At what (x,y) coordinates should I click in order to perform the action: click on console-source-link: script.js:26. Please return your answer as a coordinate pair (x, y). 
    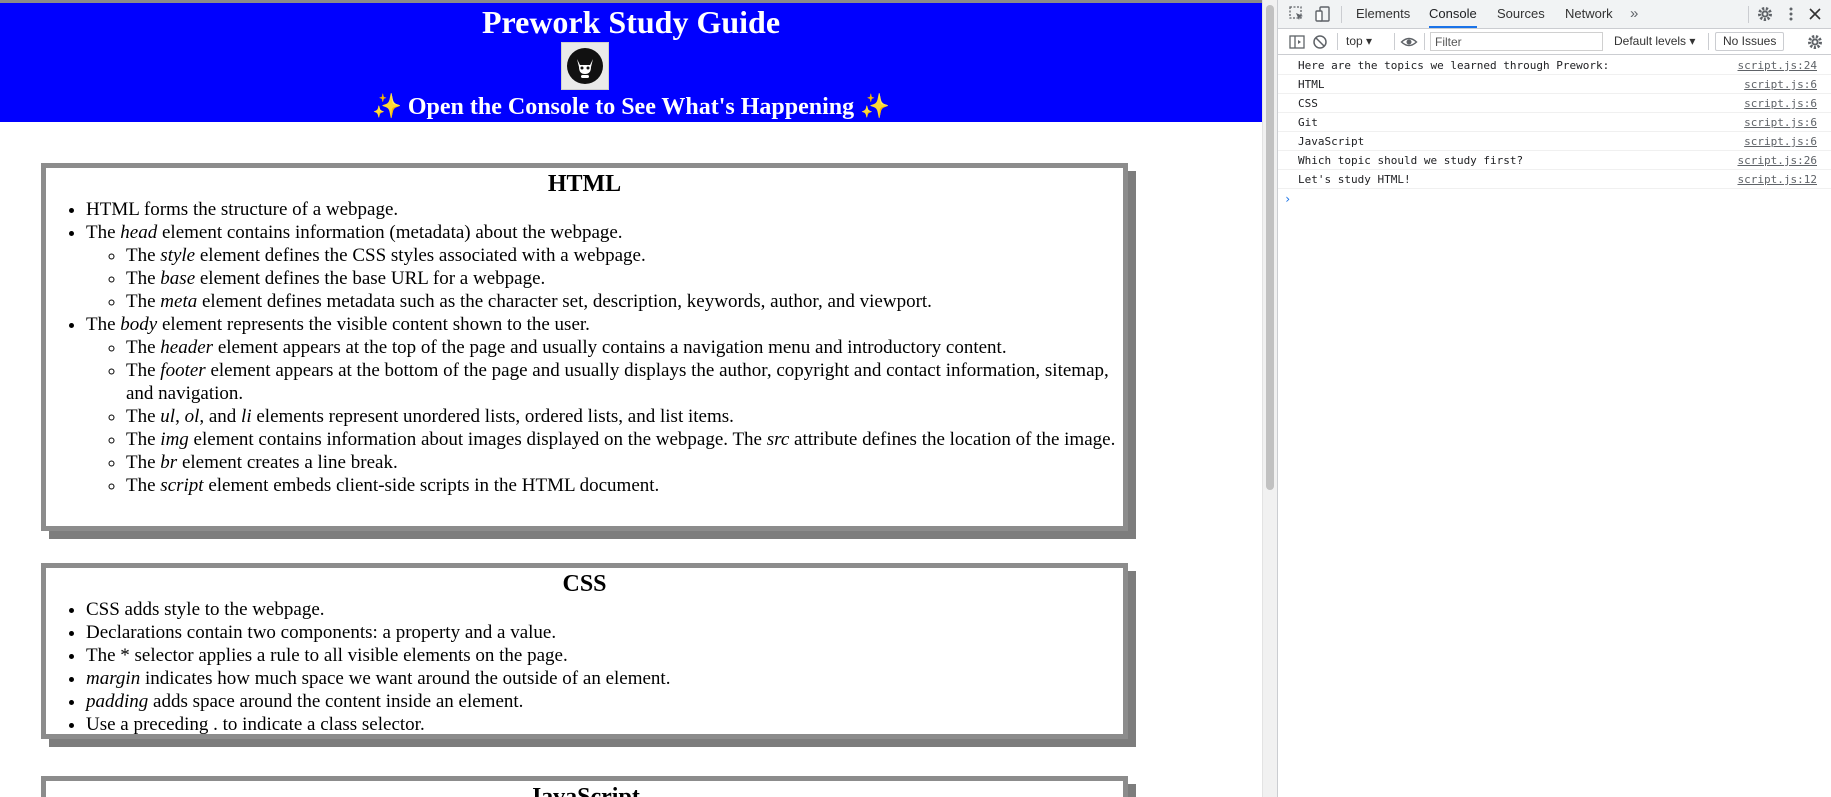
    Looking at the image, I should click on (1777, 160).